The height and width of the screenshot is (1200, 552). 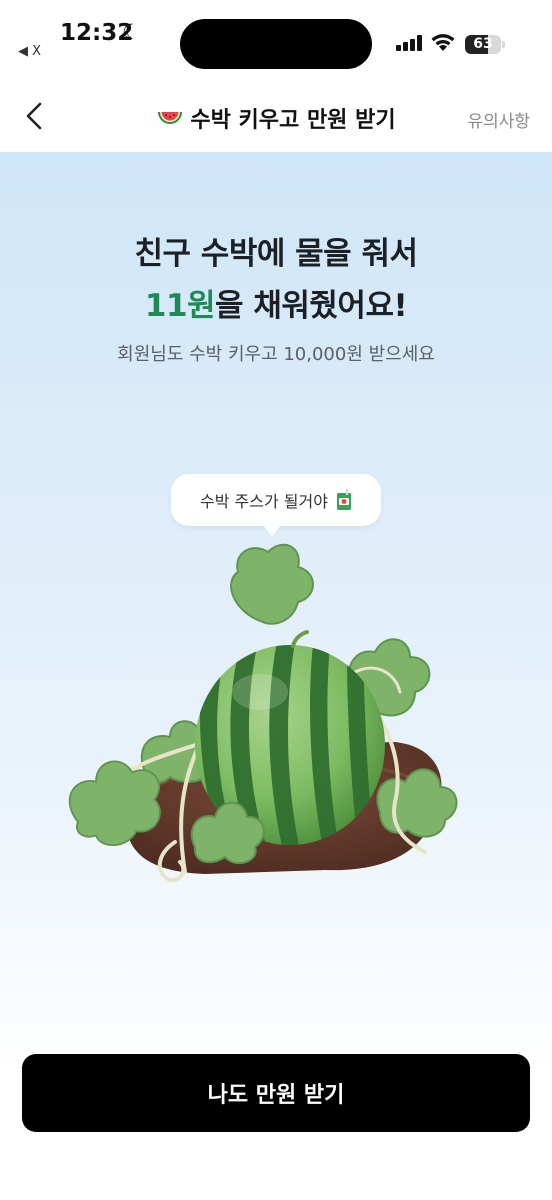 I want to click on back-to-app-link: ◀ X, so click(x=29, y=51).